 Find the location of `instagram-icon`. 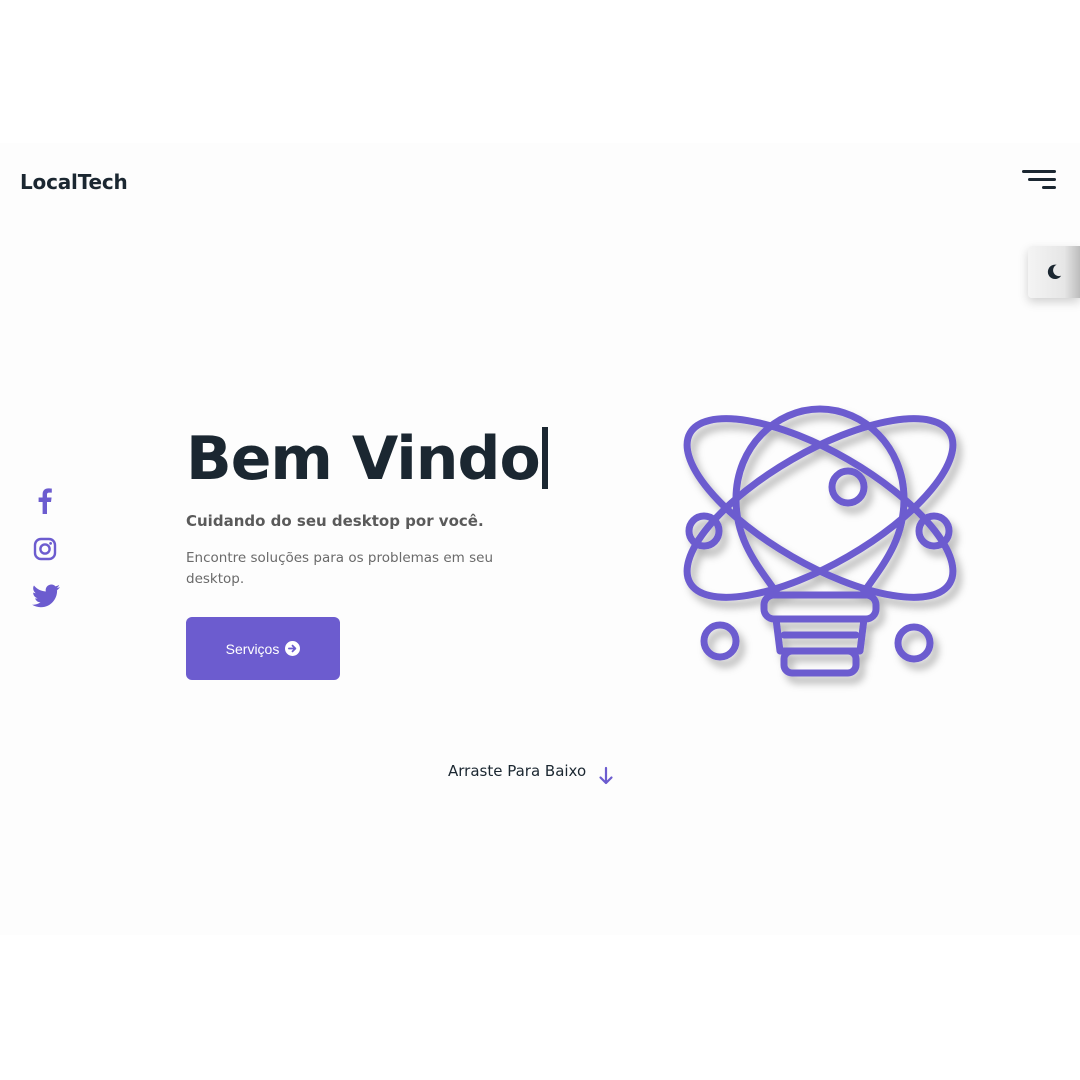

instagram-icon is located at coordinates (45, 549).